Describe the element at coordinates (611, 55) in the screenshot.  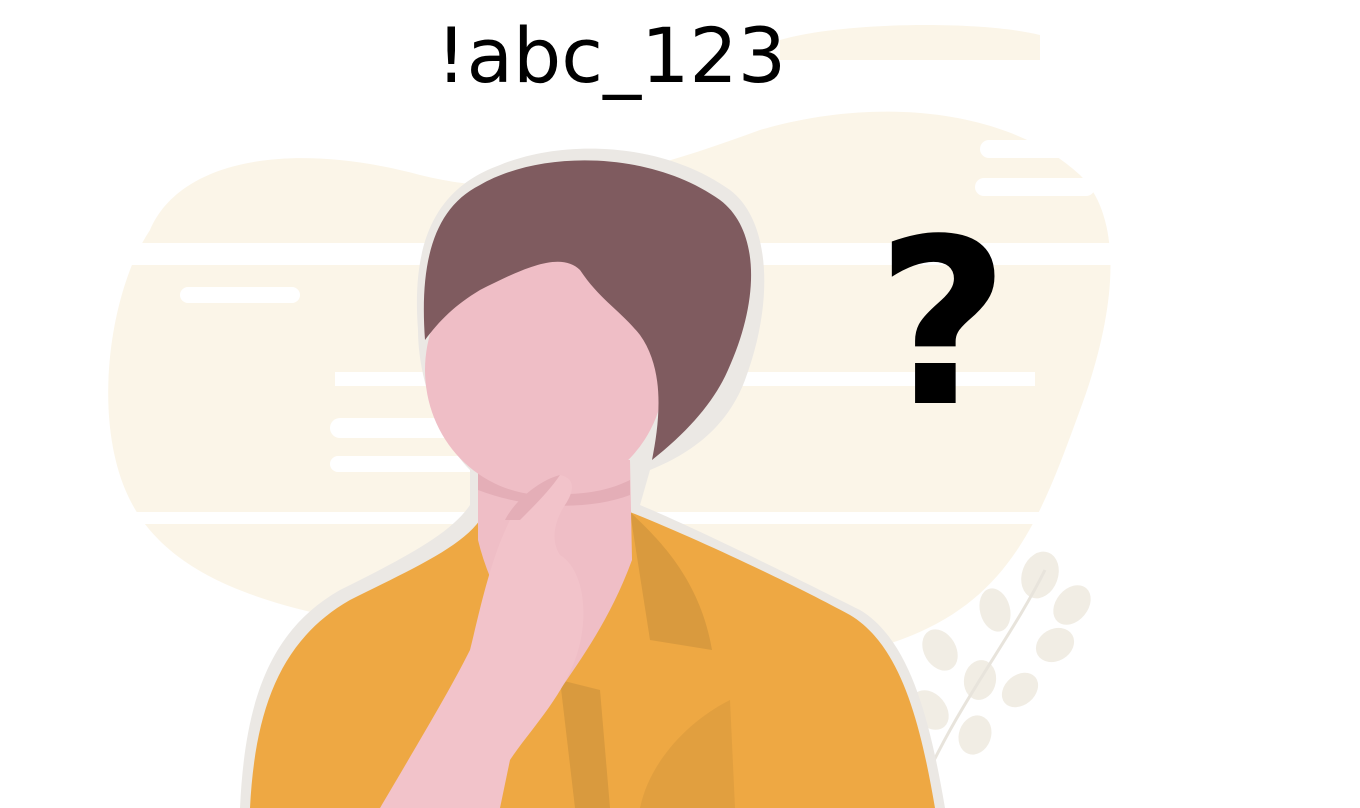
I see `caption-text: !abc_123` at that location.